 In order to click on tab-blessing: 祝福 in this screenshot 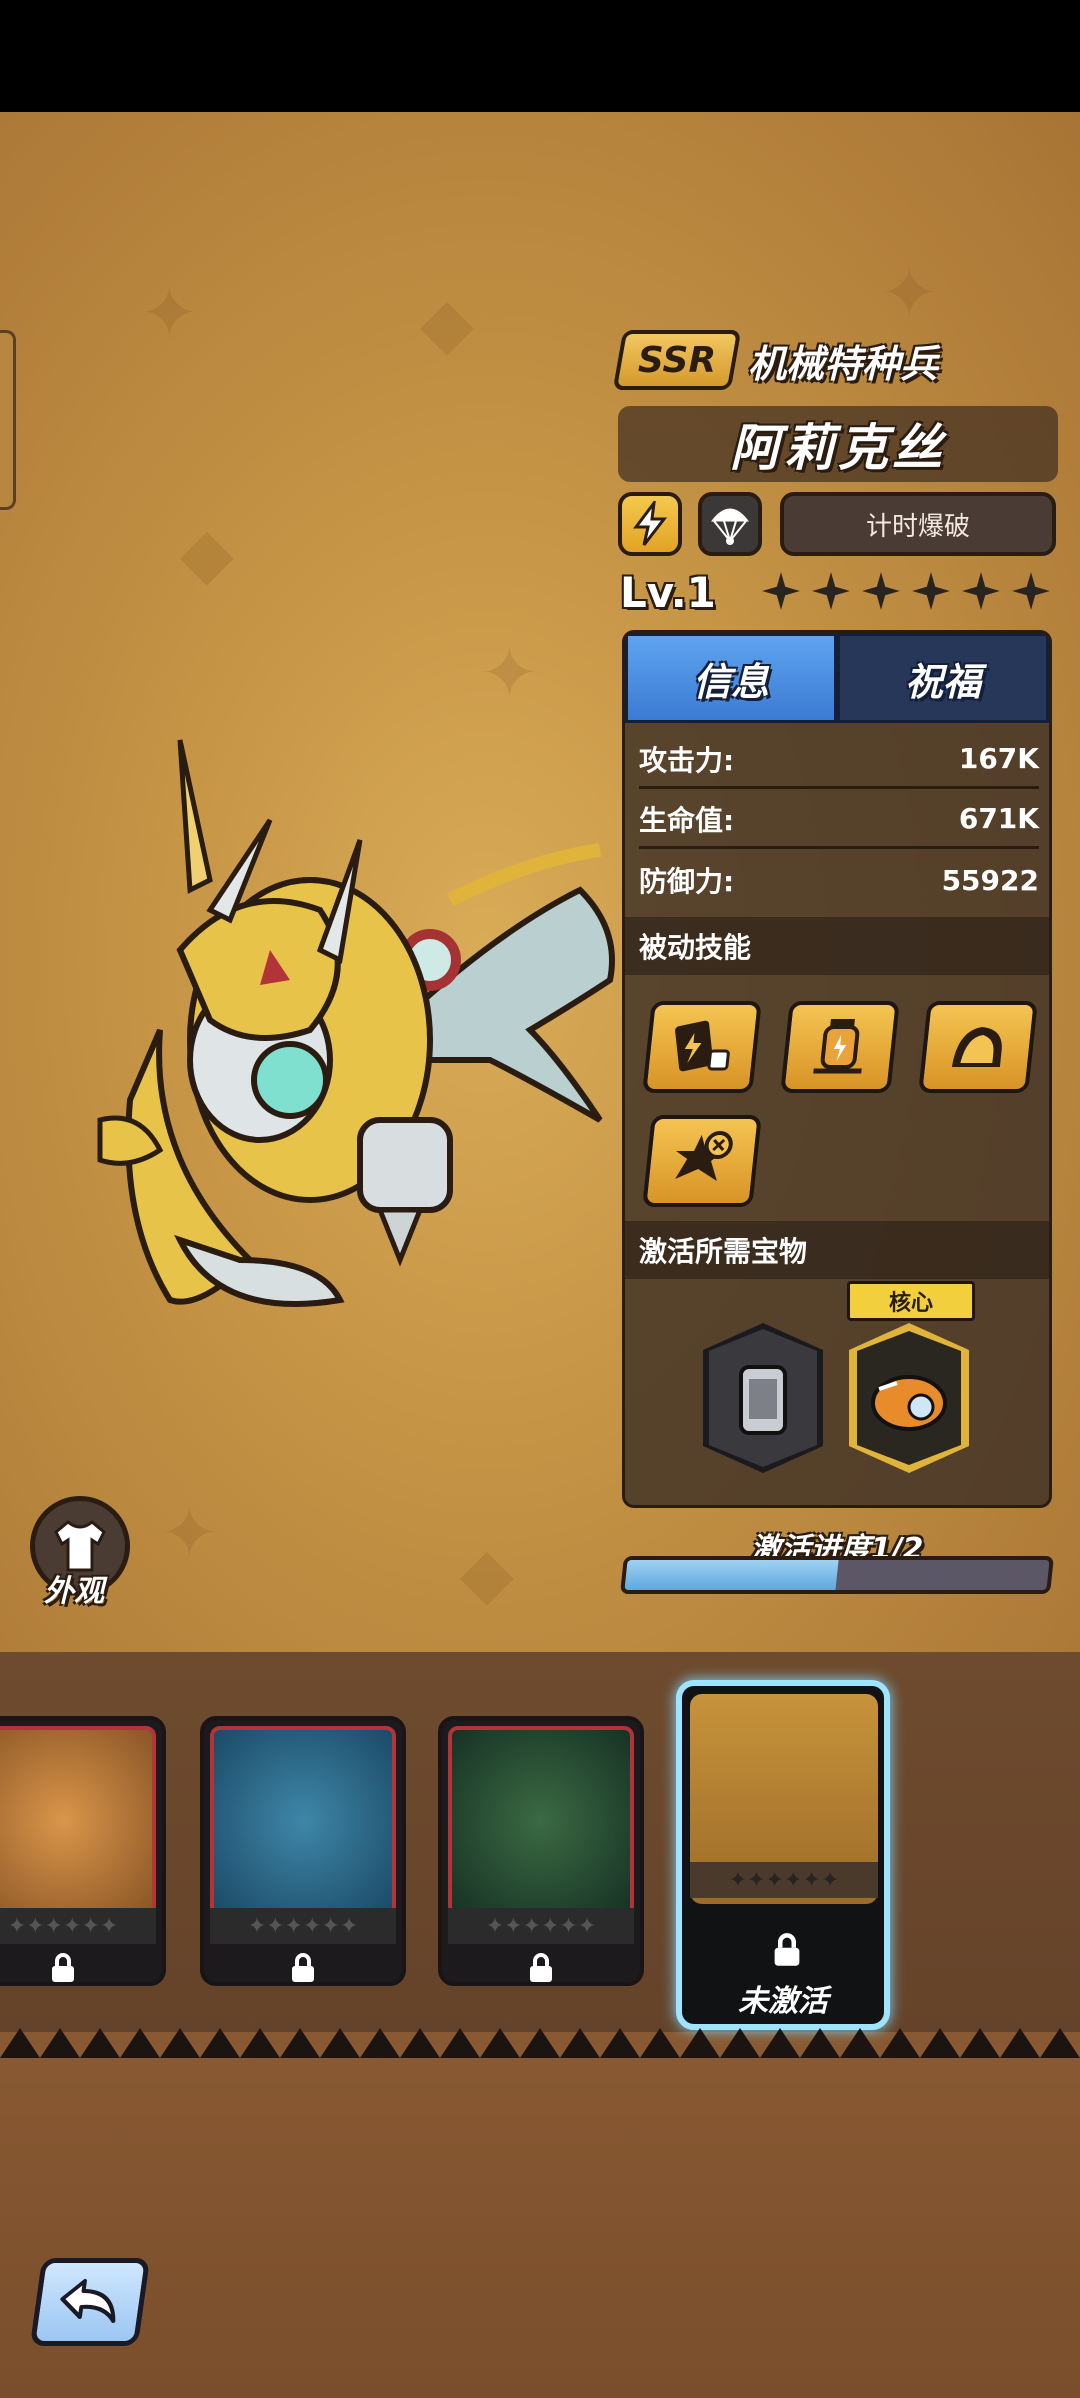, I will do `click(943, 678)`.